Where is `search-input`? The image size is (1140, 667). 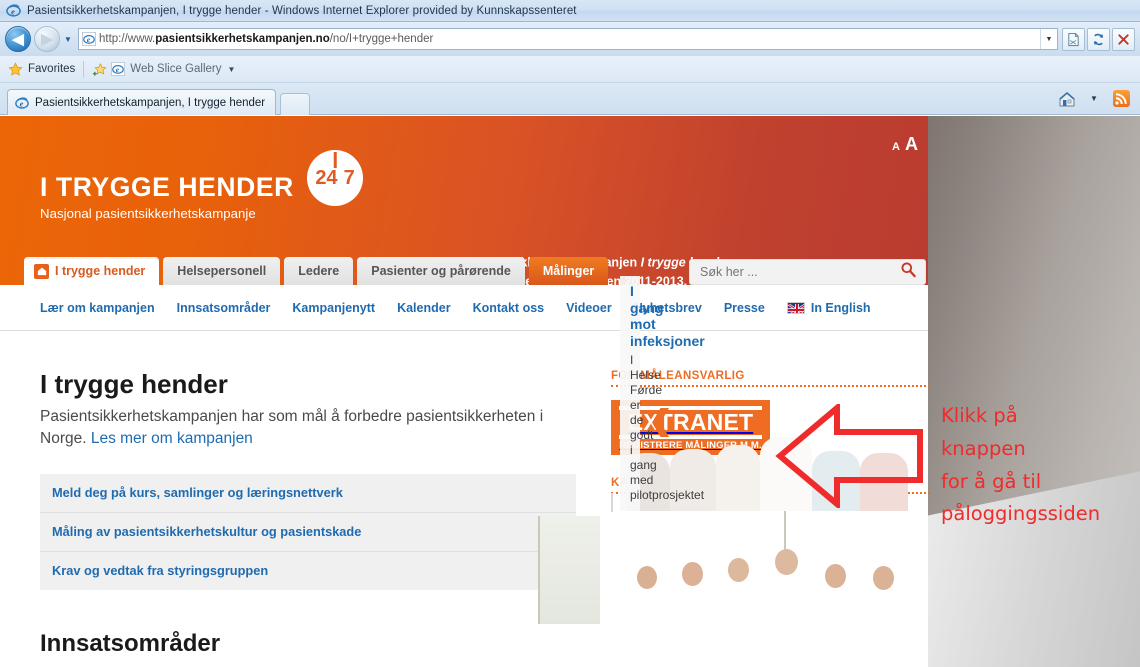
search-input is located at coordinates (799, 272).